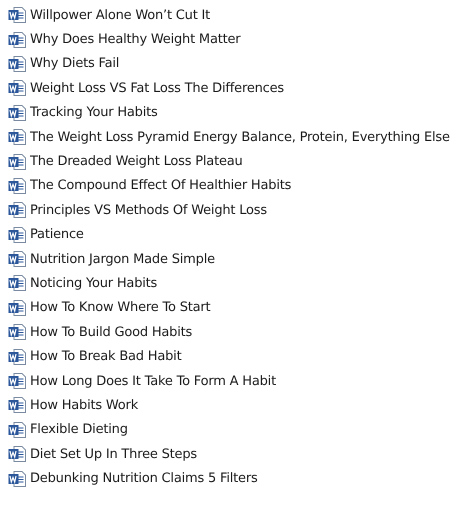  Describe the element at coordinates (120, 308) in the screenshot. I see `file-name: How To Know Where To Start` at that location.